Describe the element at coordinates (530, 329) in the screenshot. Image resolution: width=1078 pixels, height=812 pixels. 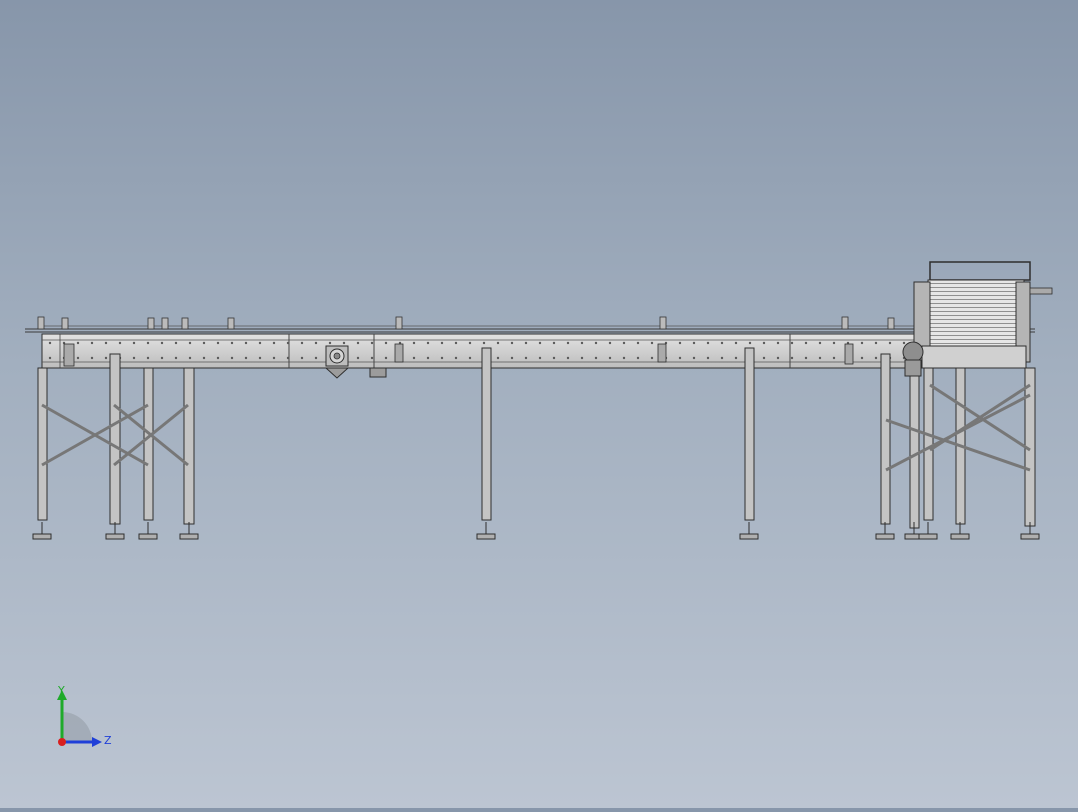
I see `guide-rail` at that location.